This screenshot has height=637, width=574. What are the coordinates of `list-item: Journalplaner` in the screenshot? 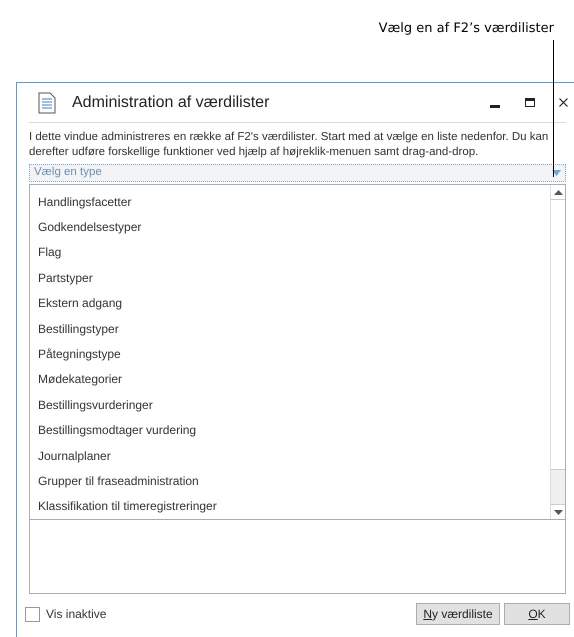 It's located at (290, 455).